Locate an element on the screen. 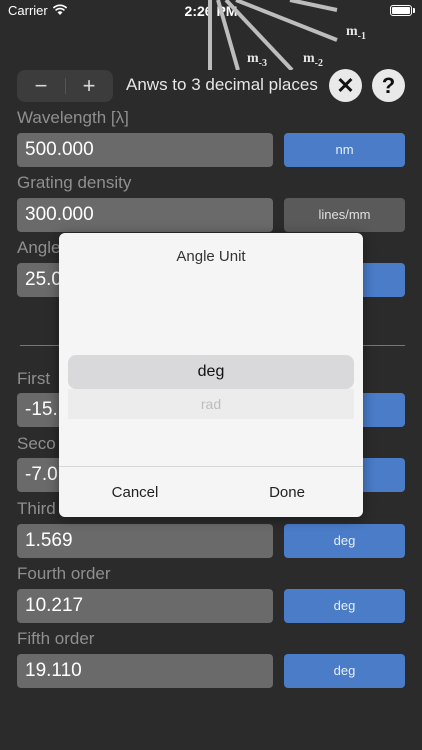 This screenshot has height=750, width=422. close-icon: ✕ is located at coordinates (345, 85).